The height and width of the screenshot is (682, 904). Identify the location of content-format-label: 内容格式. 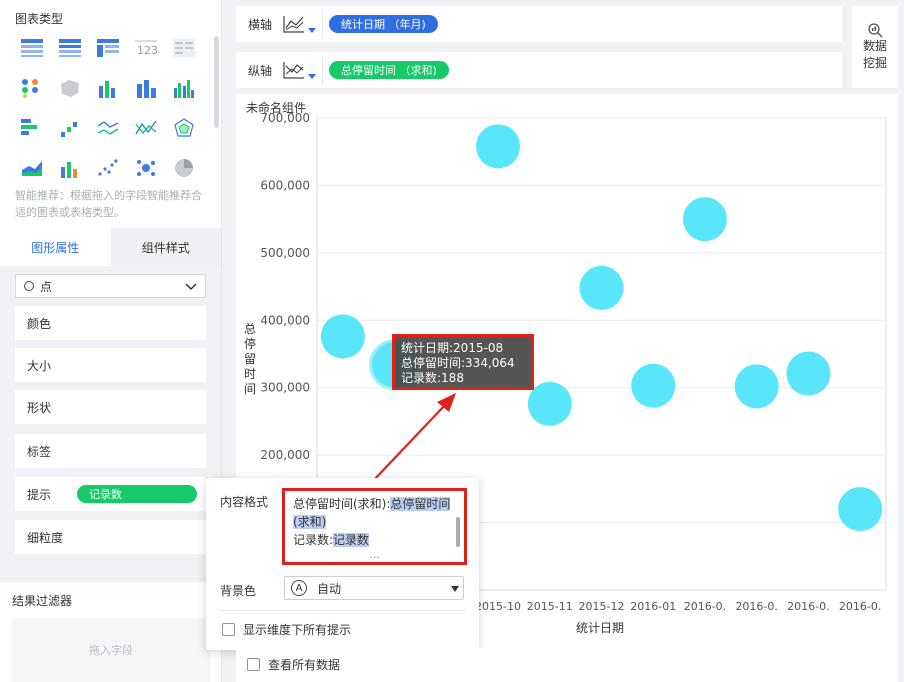
(244, 502).